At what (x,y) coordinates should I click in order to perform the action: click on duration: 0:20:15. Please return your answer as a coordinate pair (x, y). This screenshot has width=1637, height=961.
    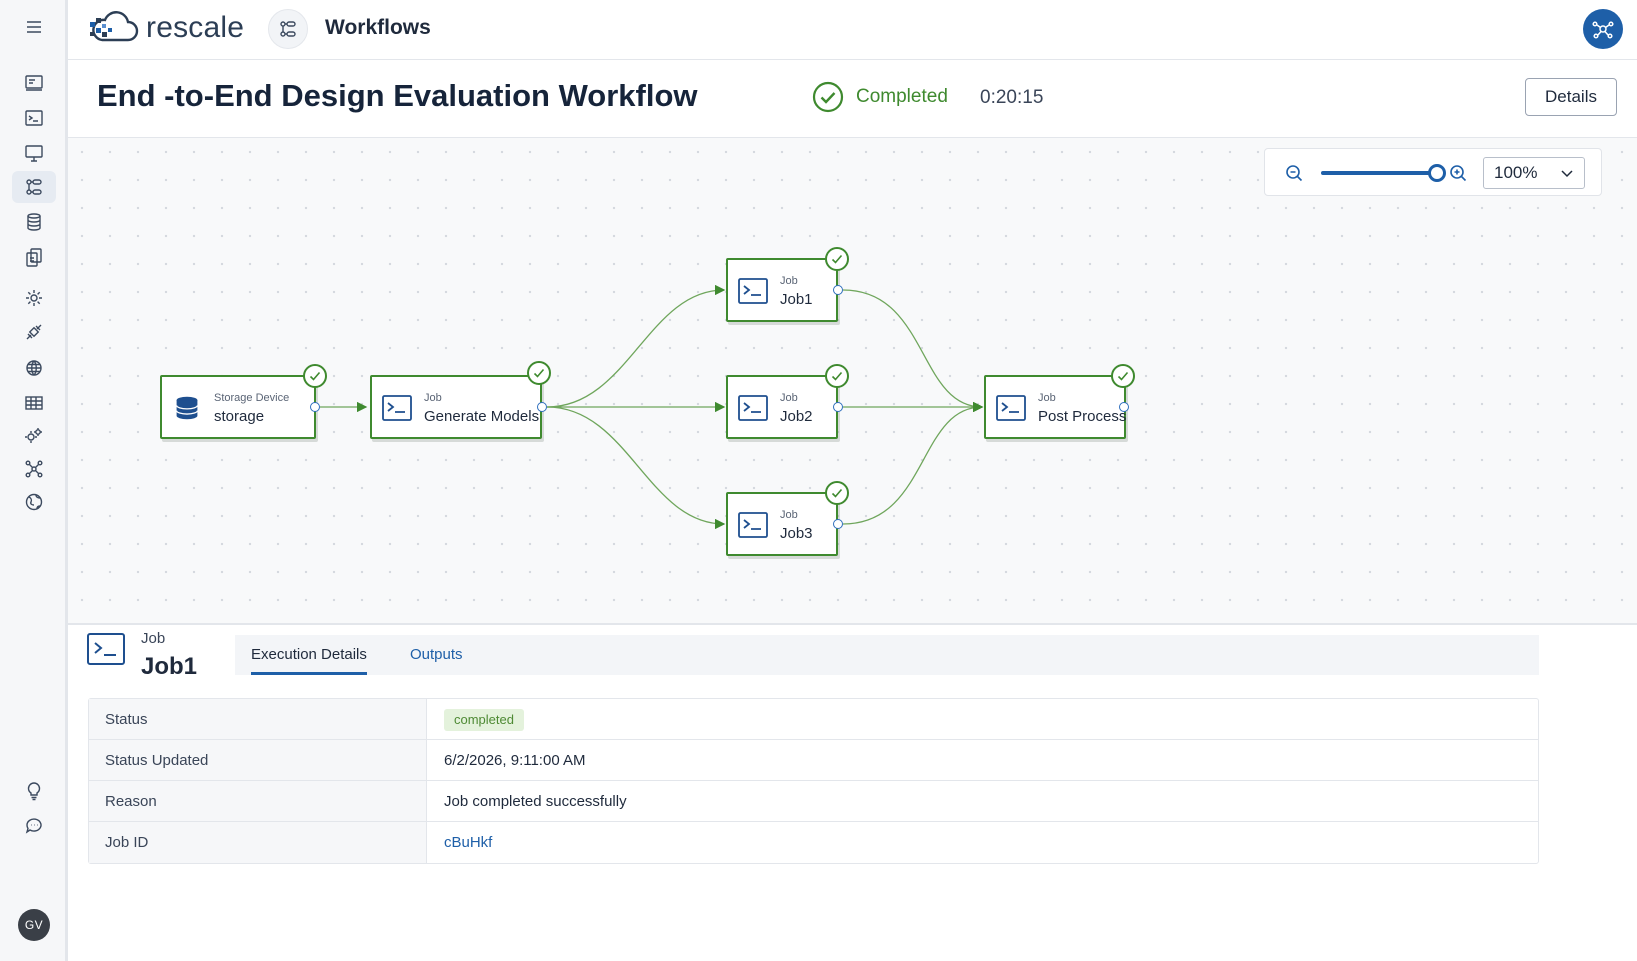
    Looking at the image, I should click on (1012, 97).